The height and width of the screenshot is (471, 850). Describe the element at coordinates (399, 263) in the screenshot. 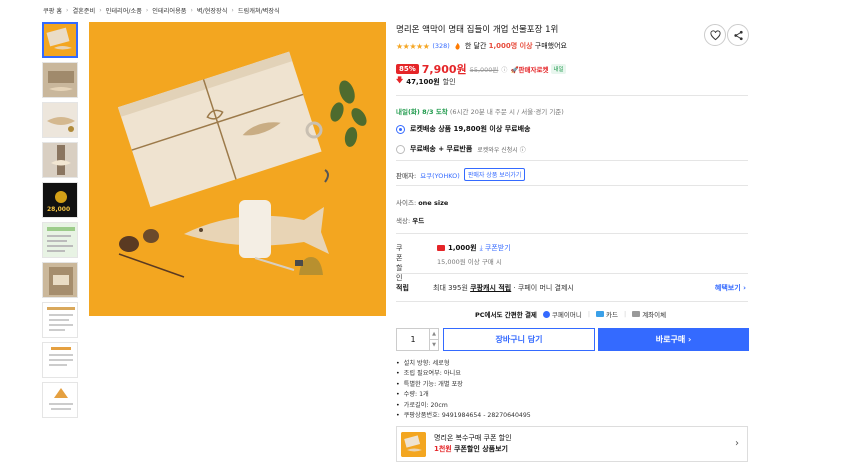

I see `coupon-label: 쿠폰할인` at that location.